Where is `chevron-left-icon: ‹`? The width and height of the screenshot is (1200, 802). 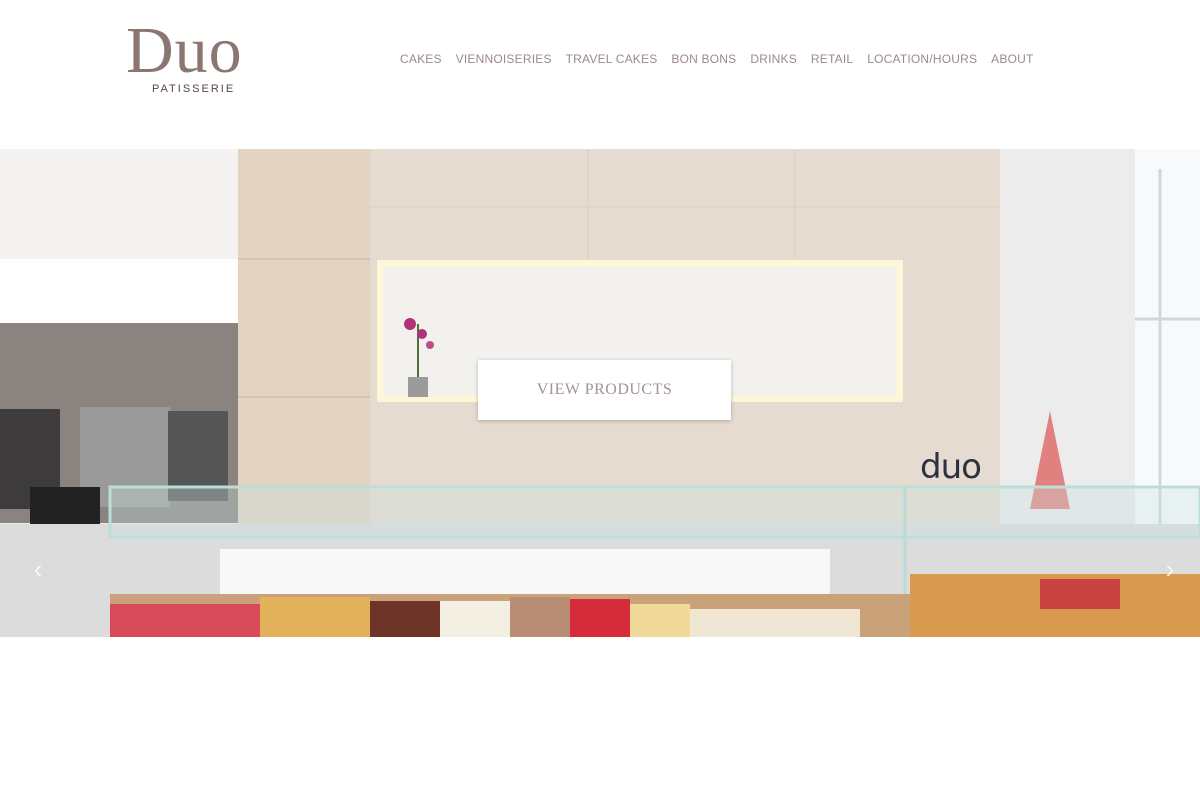 chevron-left-icon: ‹ is located at coordinates (38, 569).